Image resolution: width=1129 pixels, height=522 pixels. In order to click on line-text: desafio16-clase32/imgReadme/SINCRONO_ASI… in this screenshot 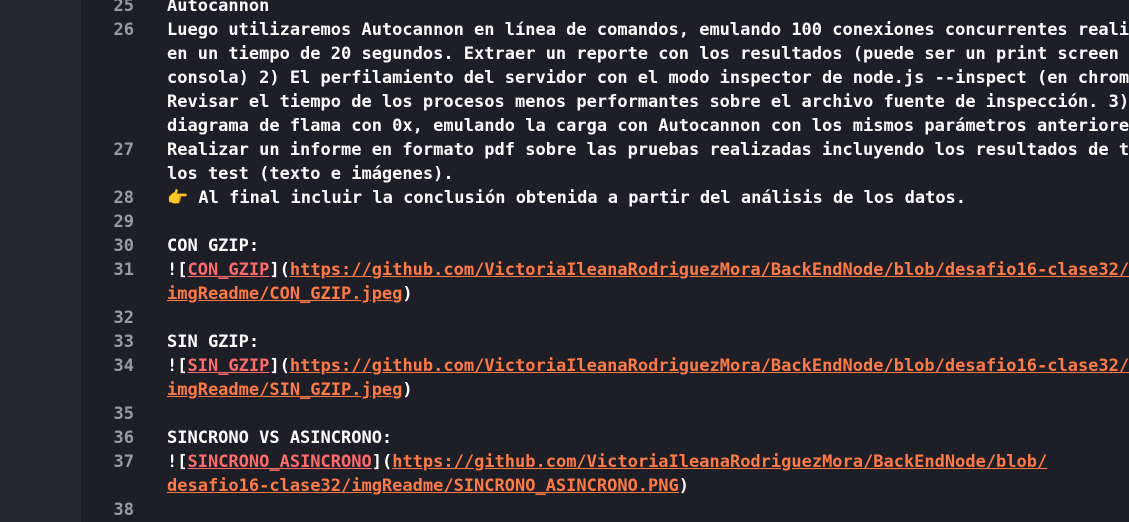, I will do `click(428, 486)`.